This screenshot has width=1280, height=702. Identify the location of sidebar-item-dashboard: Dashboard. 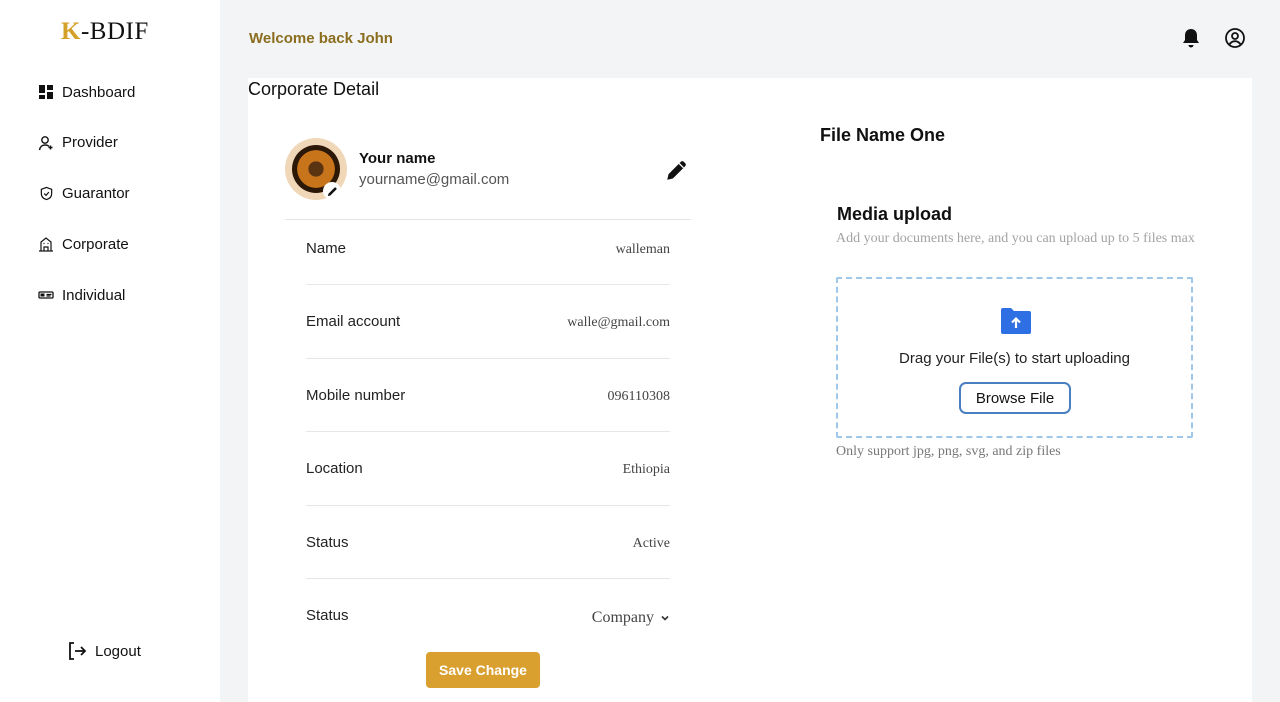
(86, 92).